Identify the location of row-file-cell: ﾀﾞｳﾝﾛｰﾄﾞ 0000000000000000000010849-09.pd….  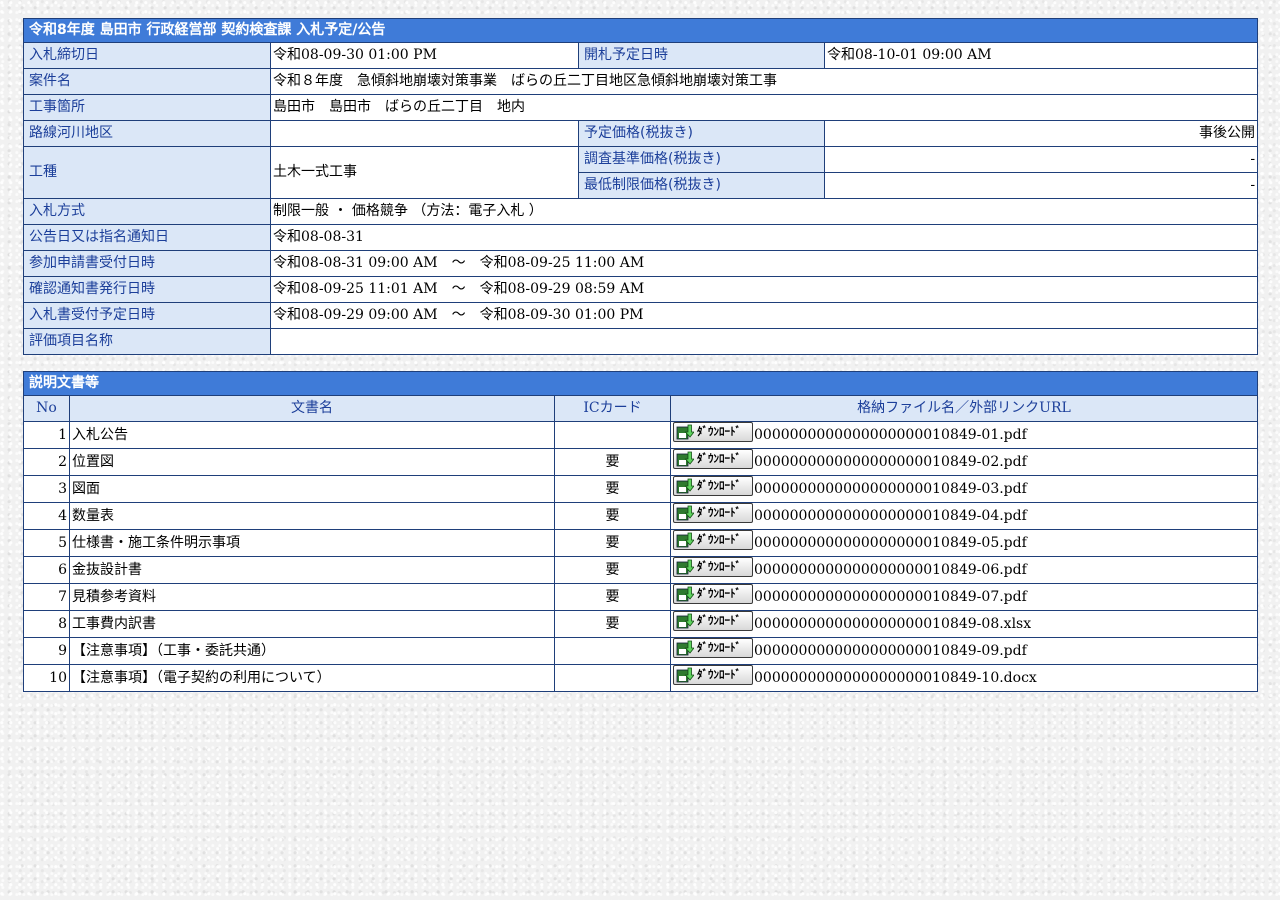
(964, 651).